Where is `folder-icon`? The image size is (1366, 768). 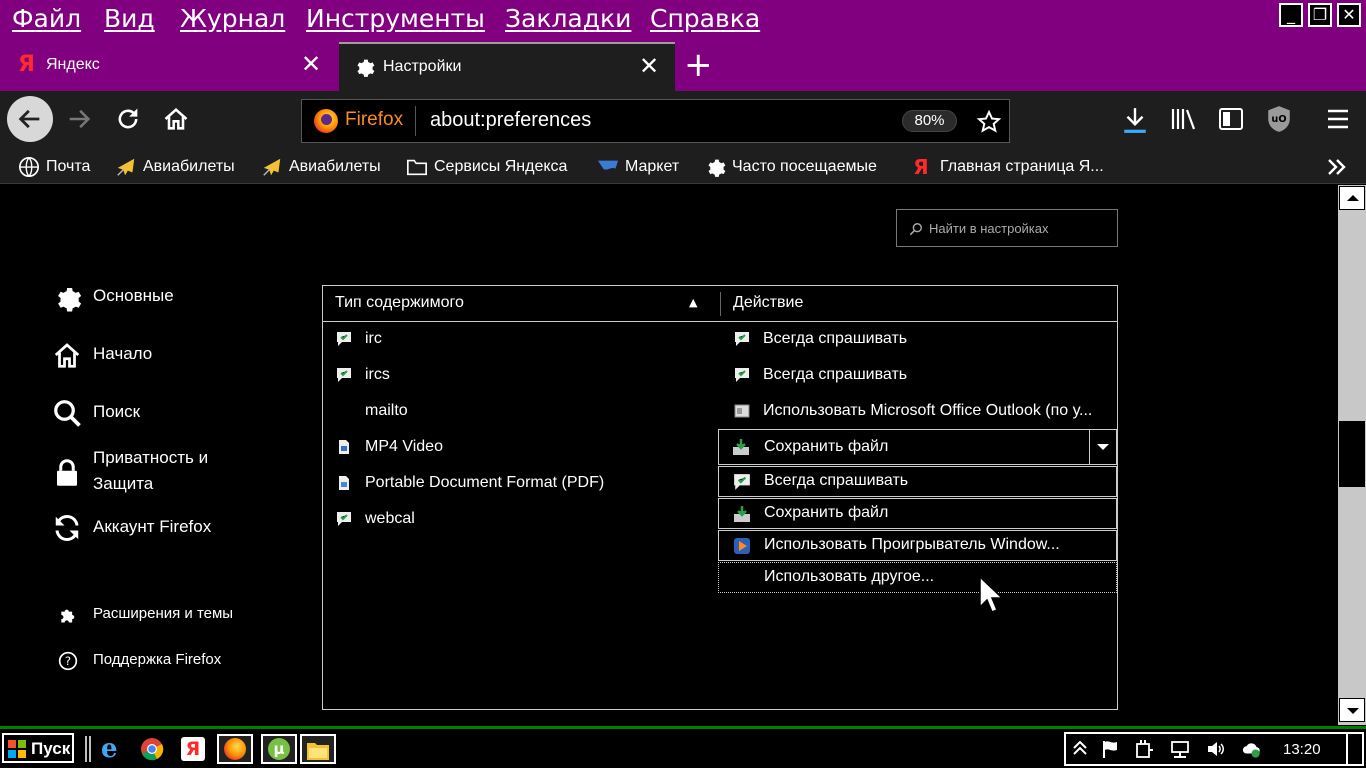
folder-icon is located at coordinates (417, 167).